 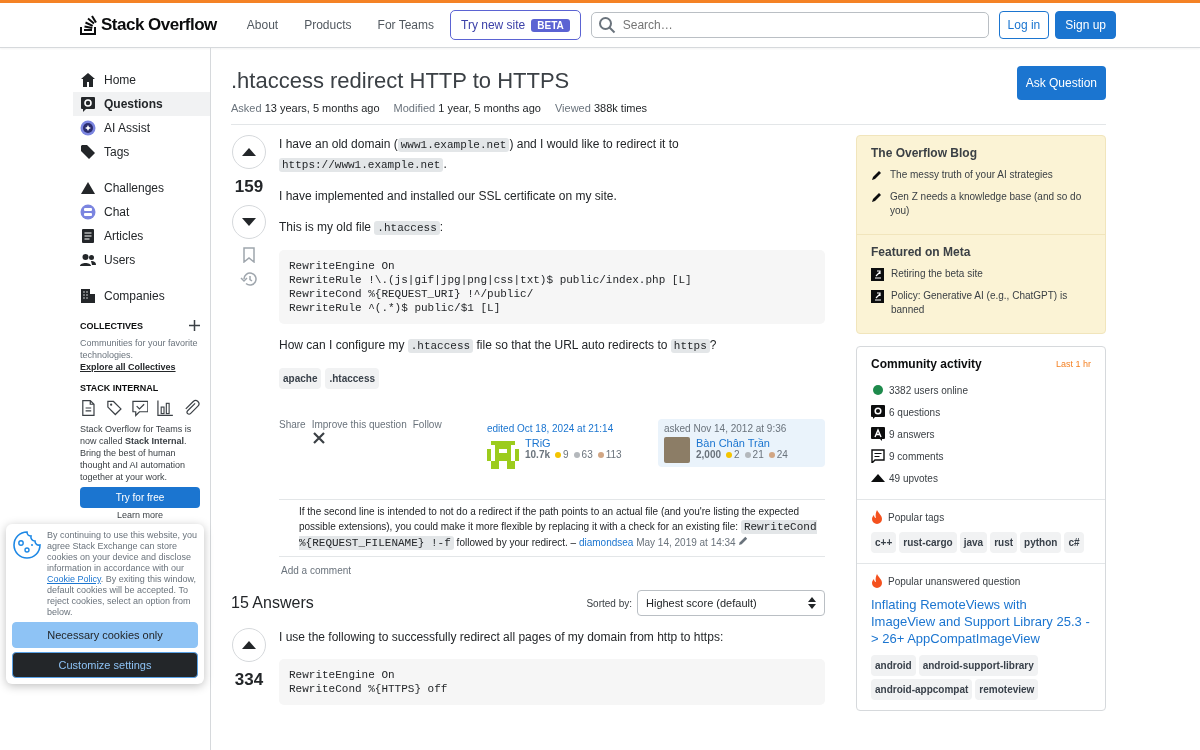 I want to click on plus-icon, so click(x=194, y=325).